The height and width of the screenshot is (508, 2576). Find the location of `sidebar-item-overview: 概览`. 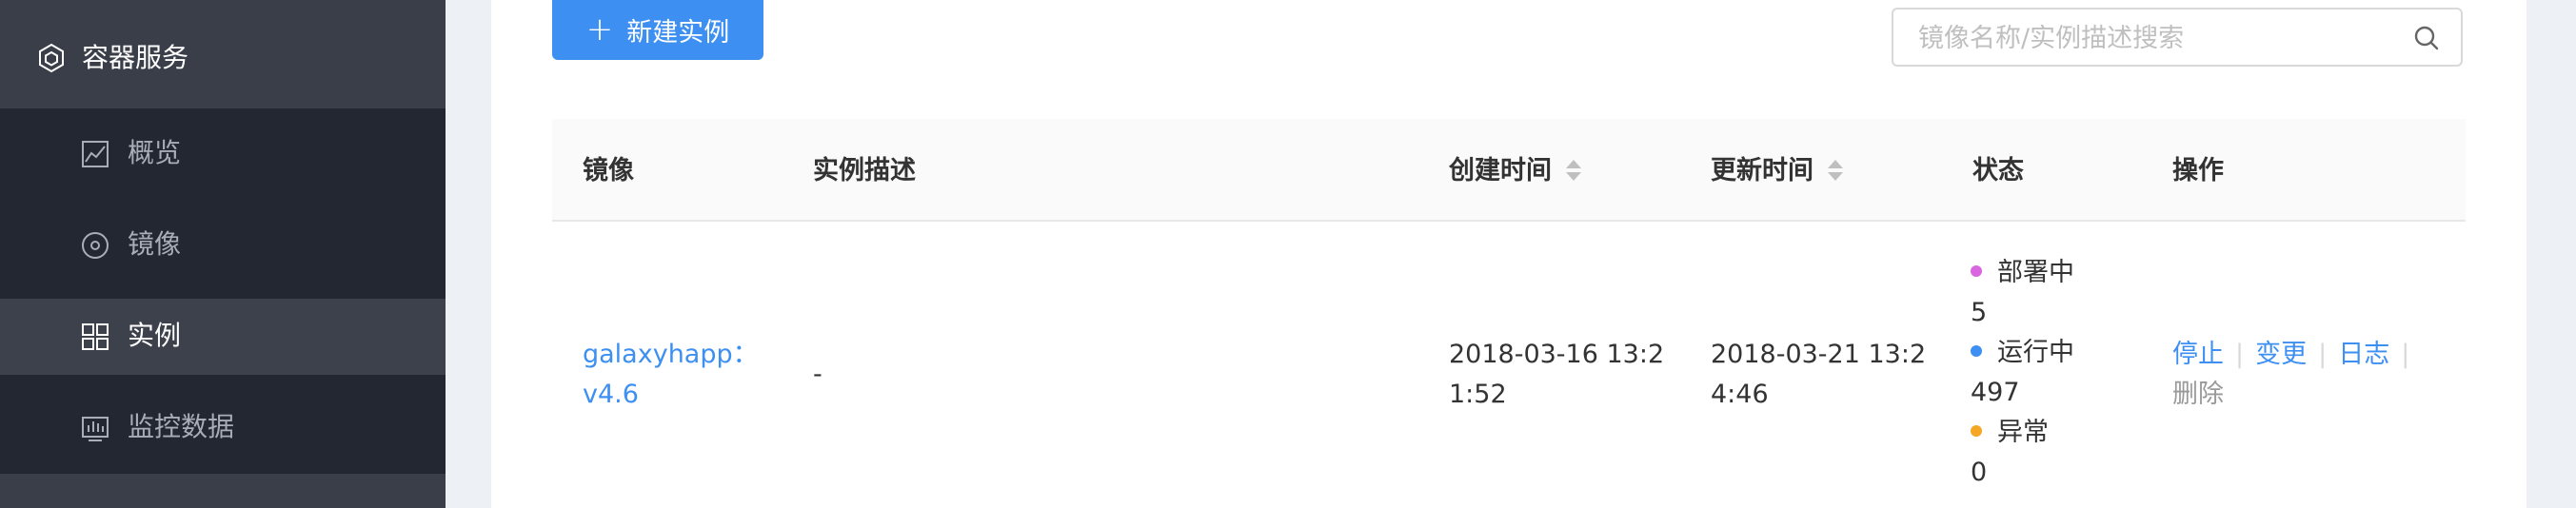

sidebar-item-overview: 概览 is located at coordinates (223, 154).